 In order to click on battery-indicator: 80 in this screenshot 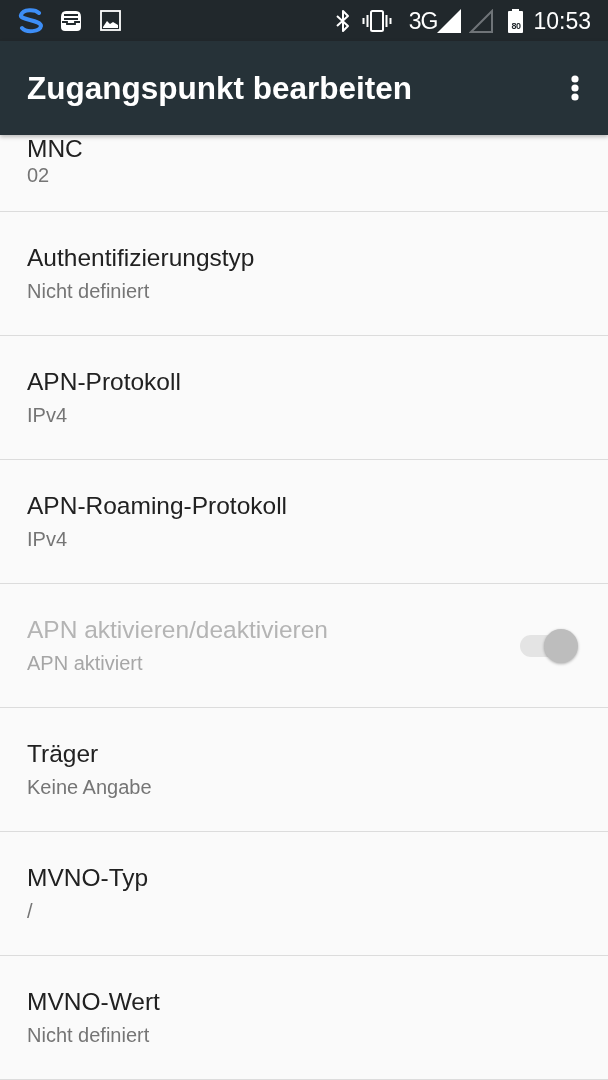, I will do `click(516, 21)`.